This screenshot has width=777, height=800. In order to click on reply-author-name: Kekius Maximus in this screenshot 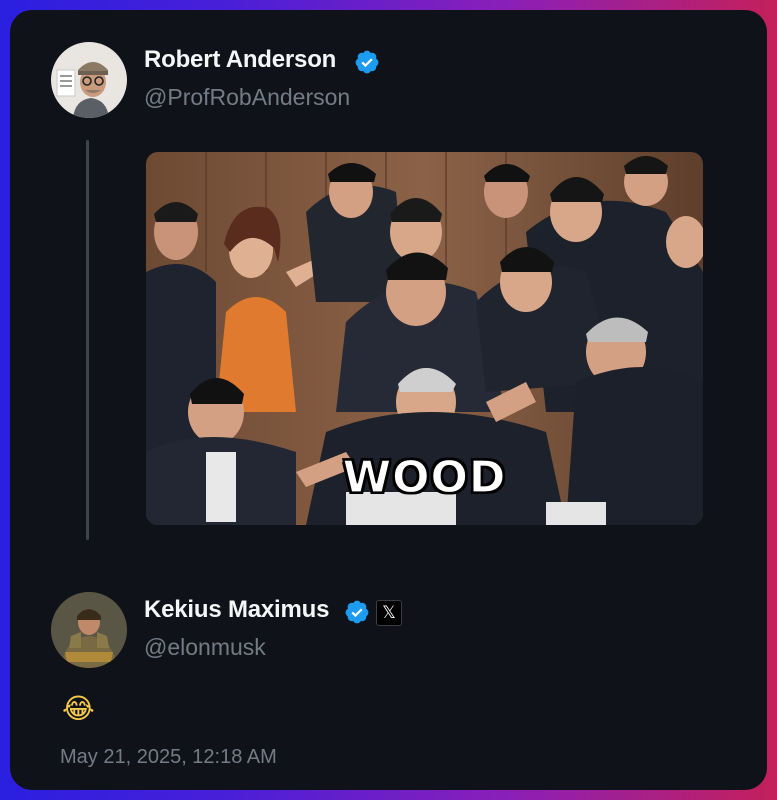, I will do `click(236, 610)`.